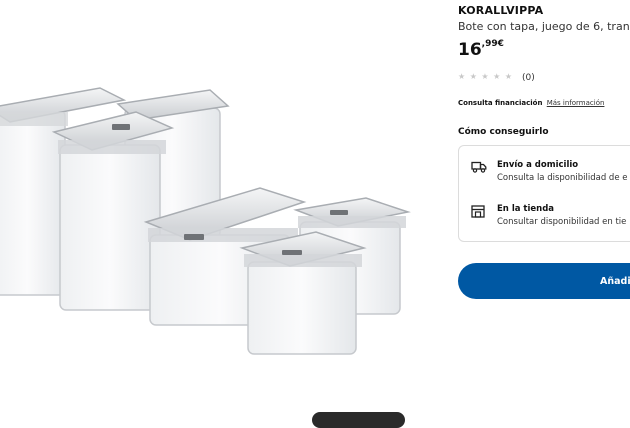 This screenshot has height=428, width=630. Describe the element at coordinates (544, 26) in the screenshot. I see `product-description: Bote con tapa, juego de 6, transpa` at that location.